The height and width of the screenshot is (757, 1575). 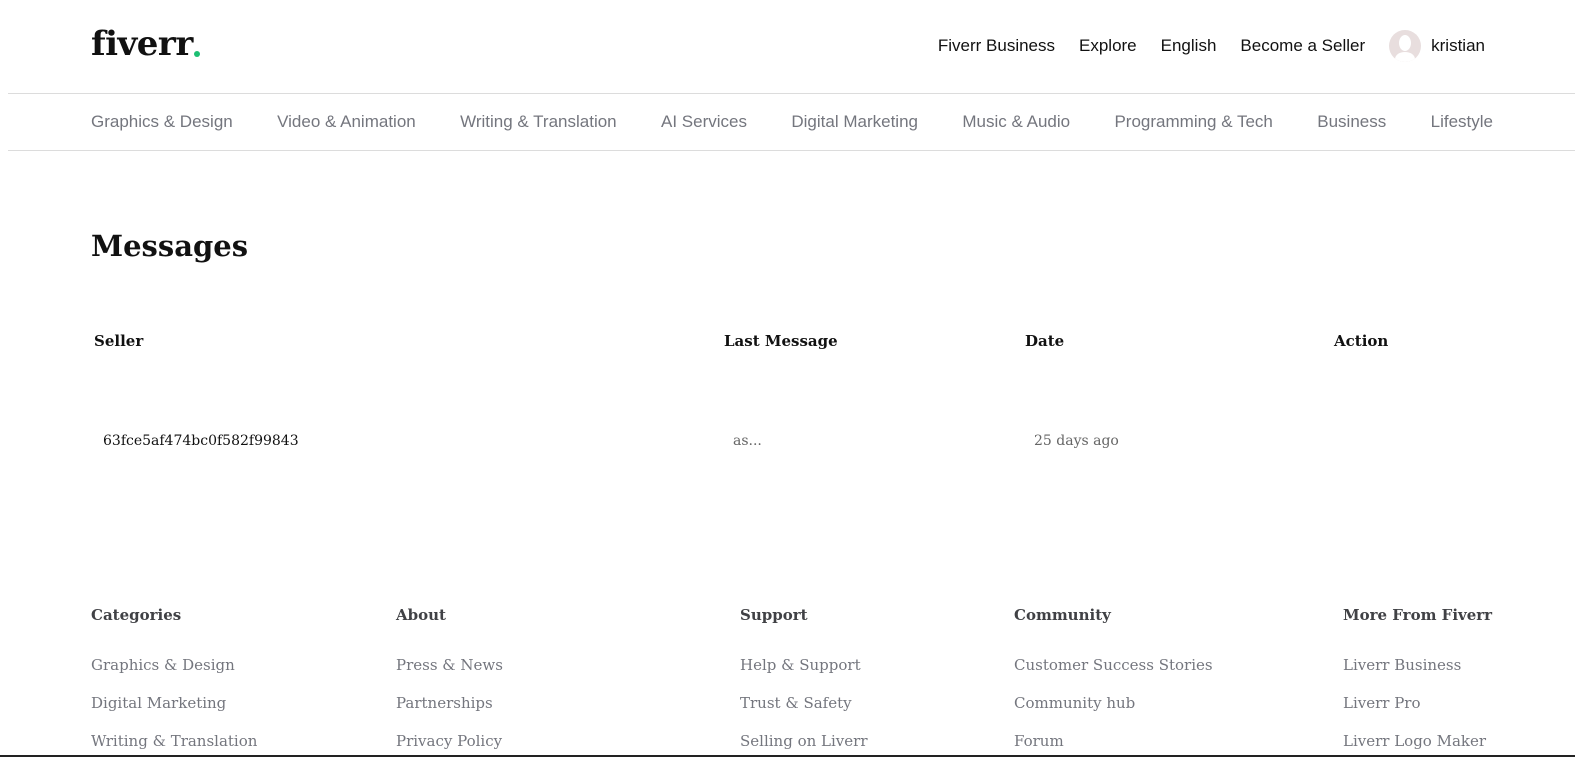 I want to click on footer-link: Digital Marketing, so click(x=174, y=707).